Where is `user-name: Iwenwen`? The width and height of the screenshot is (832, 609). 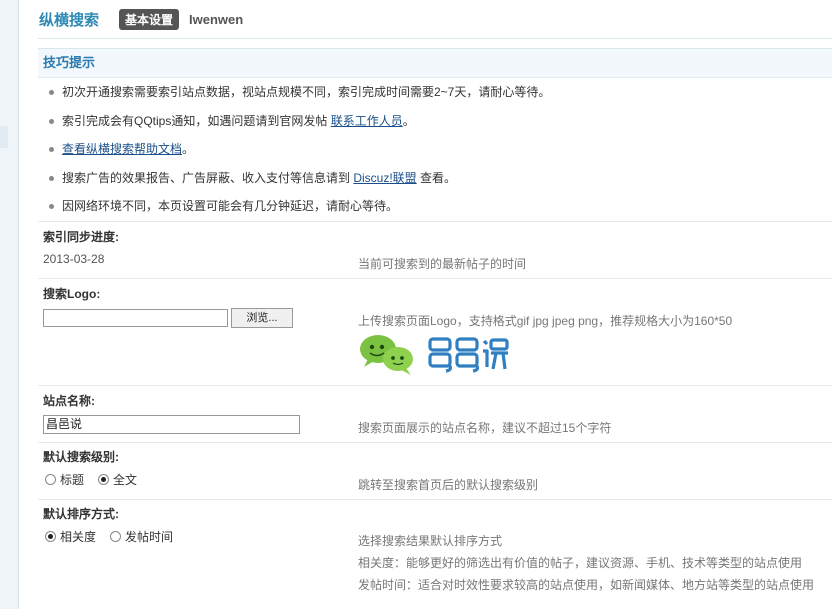
user-name: Iwenwen is located at coordinates (216, 19).